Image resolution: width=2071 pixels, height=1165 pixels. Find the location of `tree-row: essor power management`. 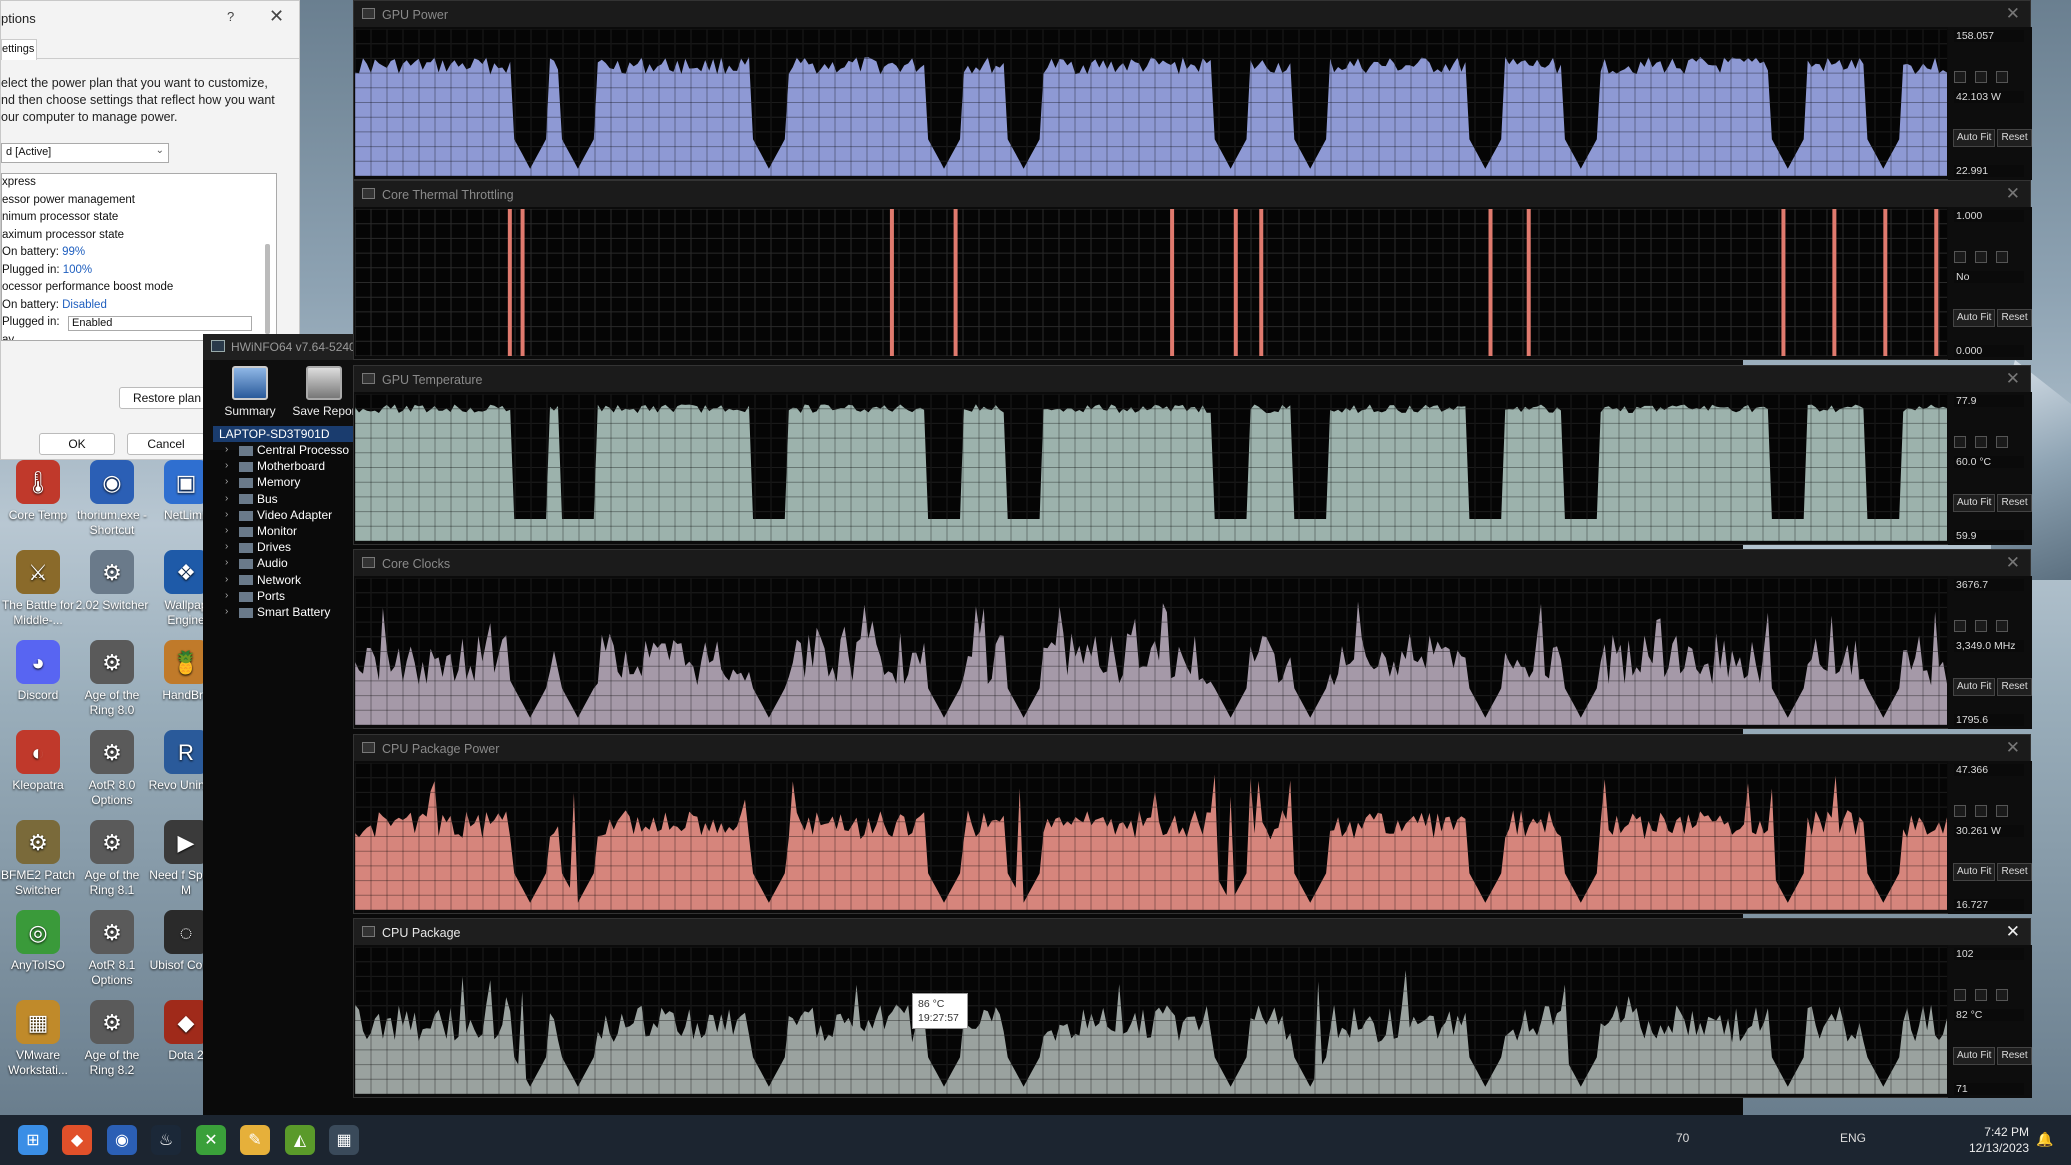

tree-row: essor power management is located at coordinates (139, 201).